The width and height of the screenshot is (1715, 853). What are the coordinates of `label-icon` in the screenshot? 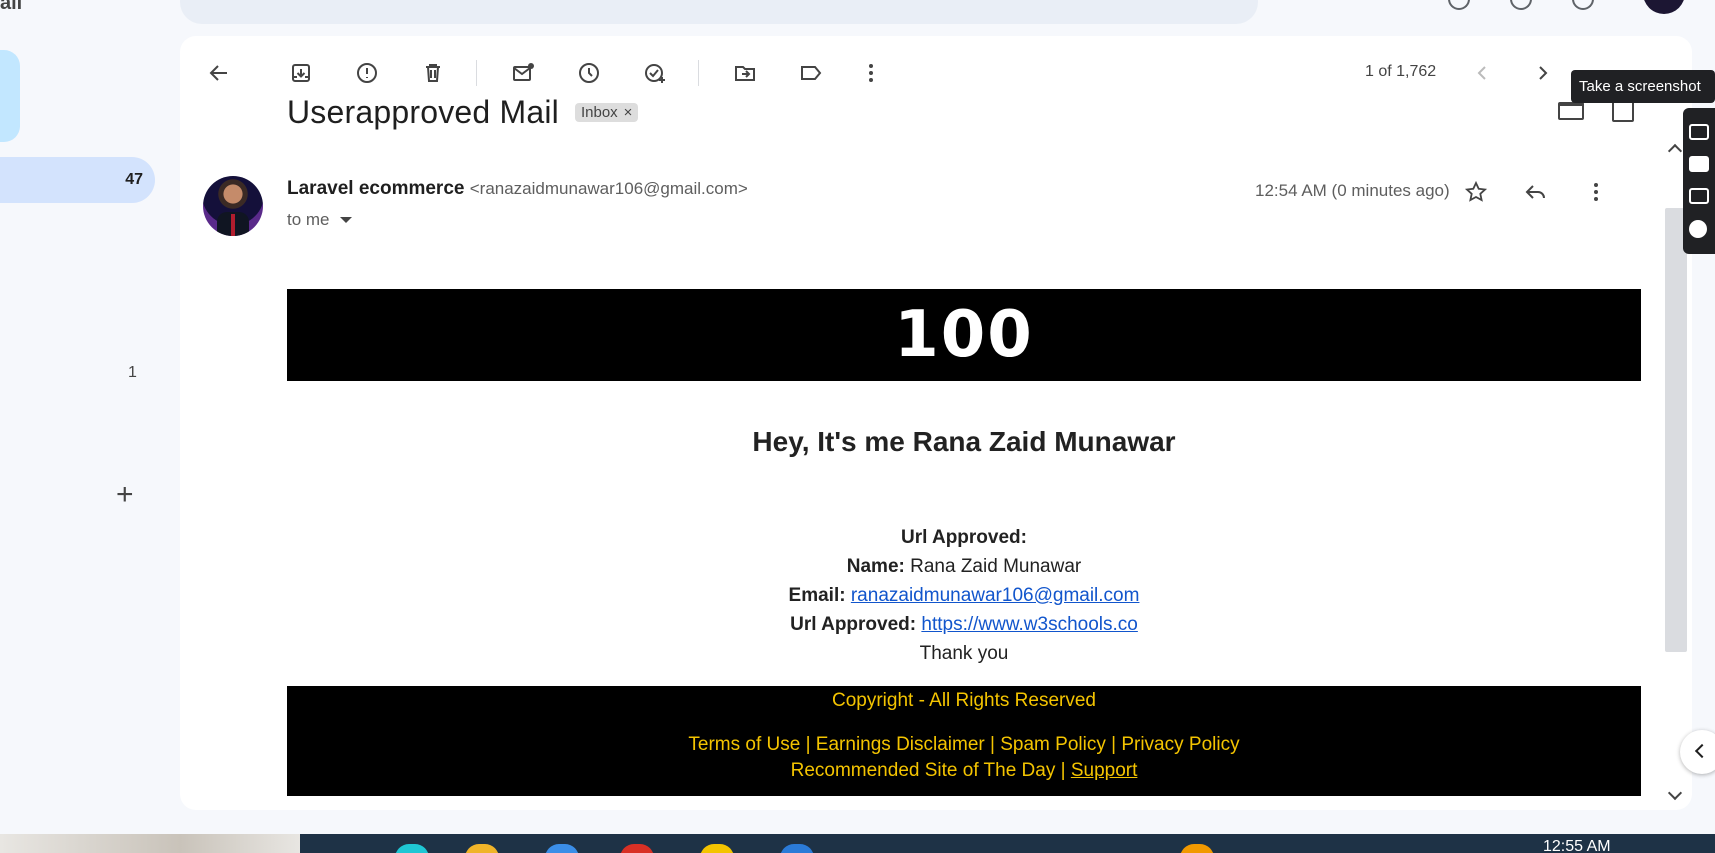 It's located at (811, 73).